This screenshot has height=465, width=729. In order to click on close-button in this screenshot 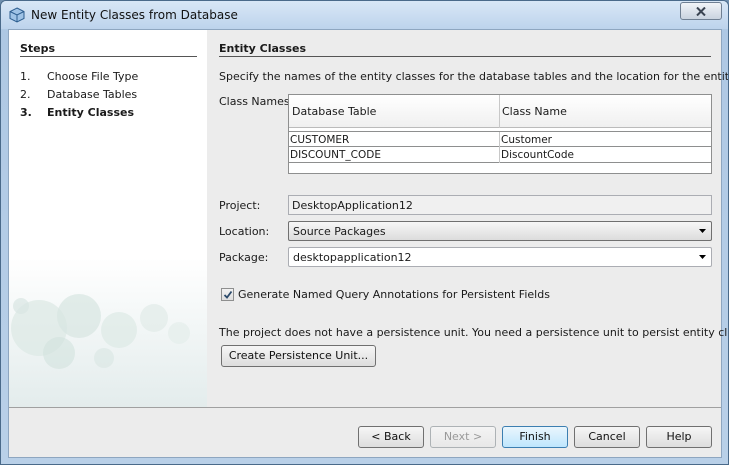, I will do `click(701, 11)`.